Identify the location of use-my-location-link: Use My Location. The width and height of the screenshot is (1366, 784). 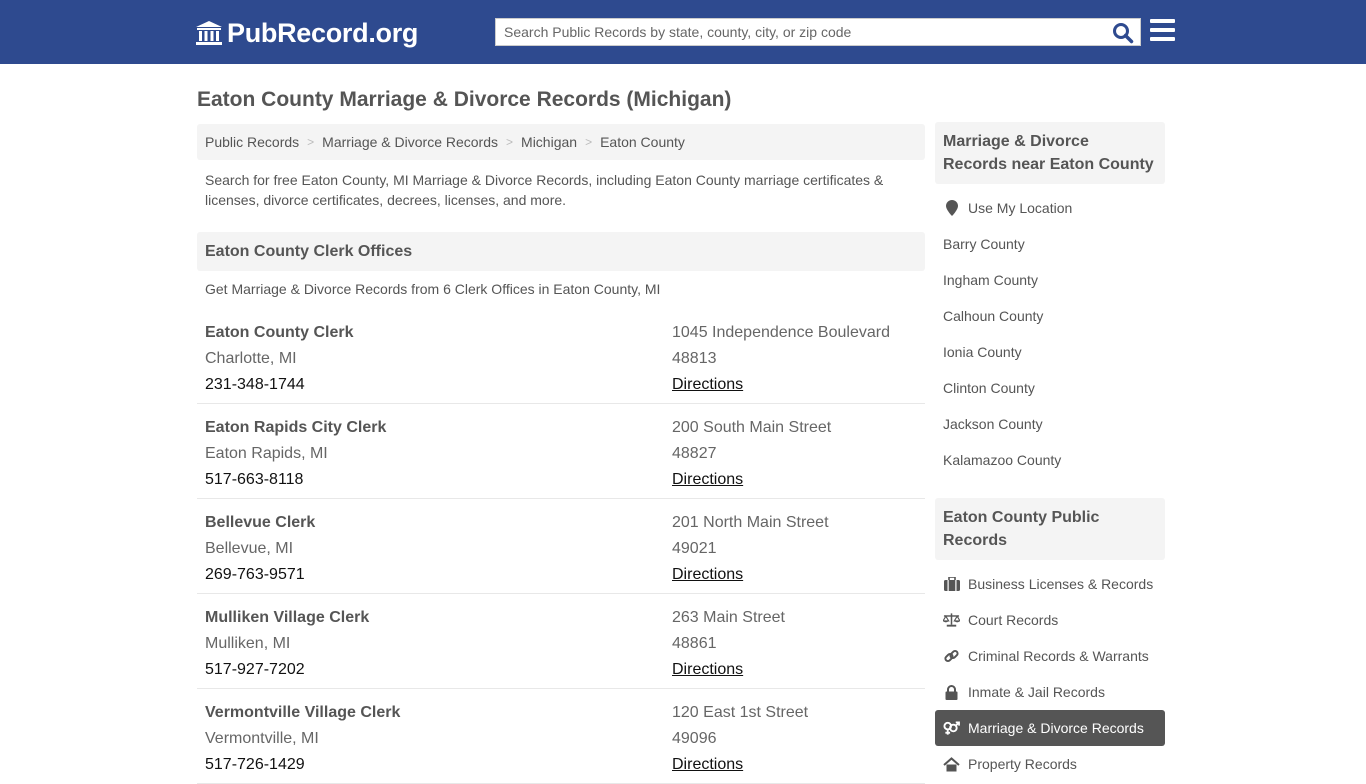
(1050, 208).